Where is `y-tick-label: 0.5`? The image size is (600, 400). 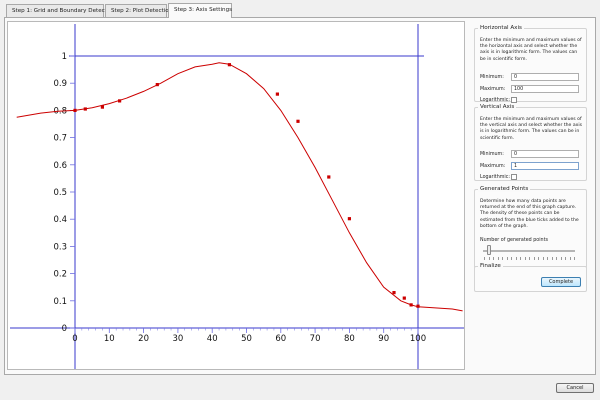 y-tick-label: 0.5 is located at coordinates (60, 193).